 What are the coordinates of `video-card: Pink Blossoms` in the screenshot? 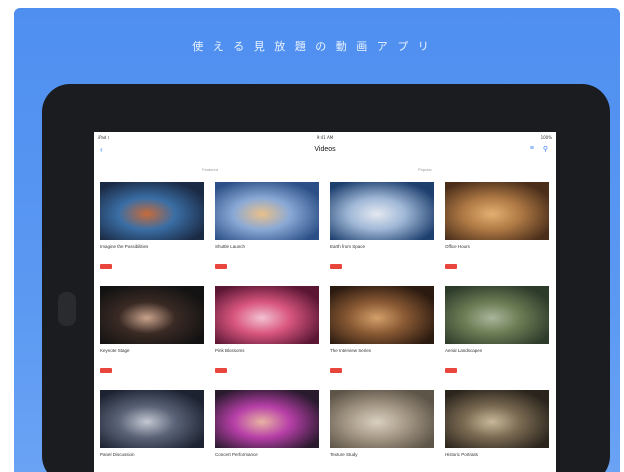 It's located at (267, 336).